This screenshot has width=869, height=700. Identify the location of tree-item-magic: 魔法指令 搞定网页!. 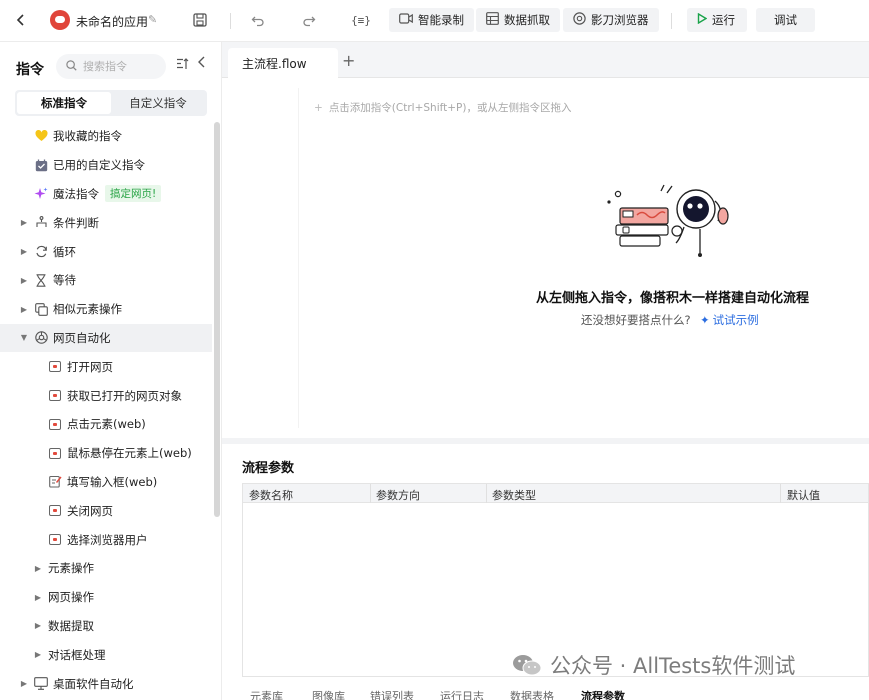
(106, 194).